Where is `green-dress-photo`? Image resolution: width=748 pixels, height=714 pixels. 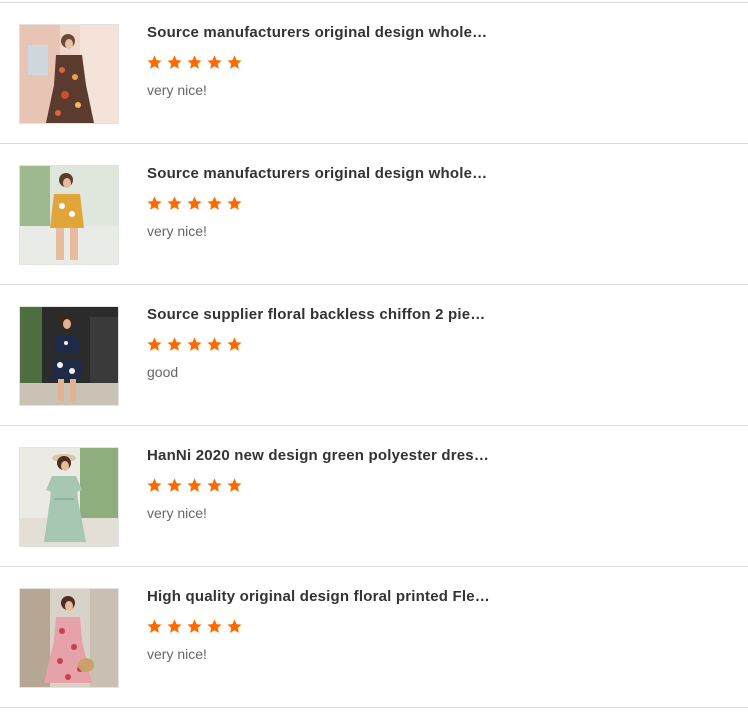 green-dress-photo is located at coordinates (69, 497).